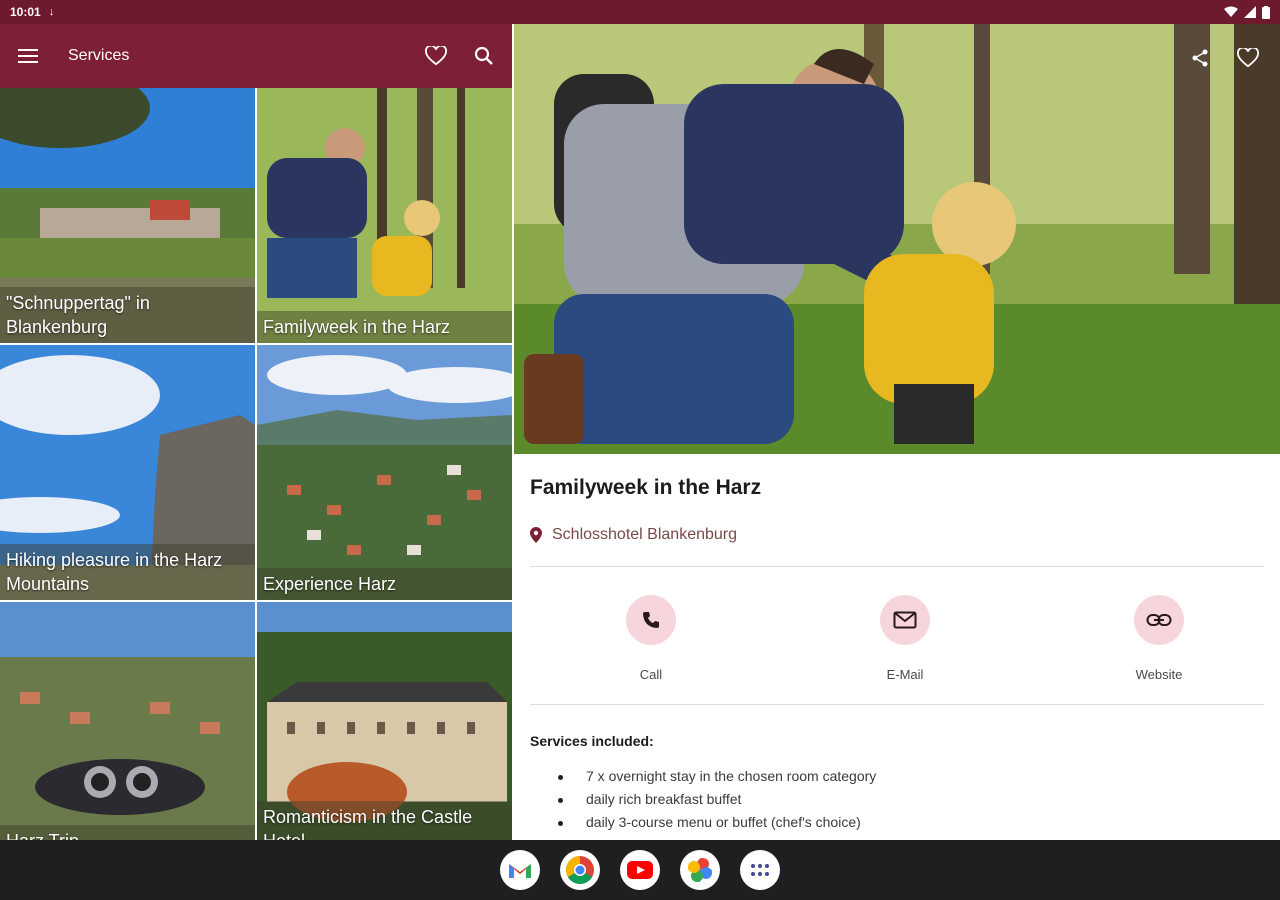  I want to click on website-label: Website, so click(1159, 674).